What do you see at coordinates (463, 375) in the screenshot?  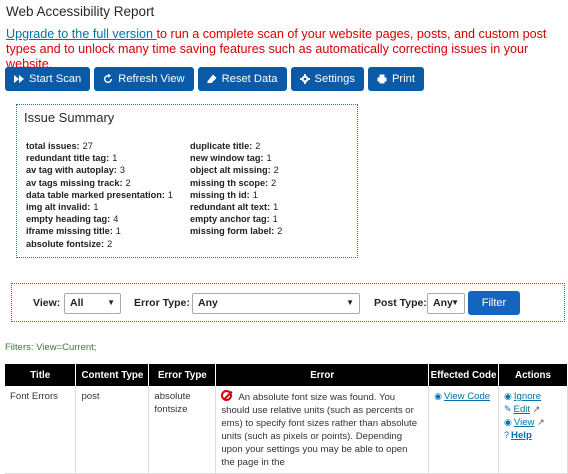 I see `column-header-effected-code: Effected Code` at bounding box center [463, 375].